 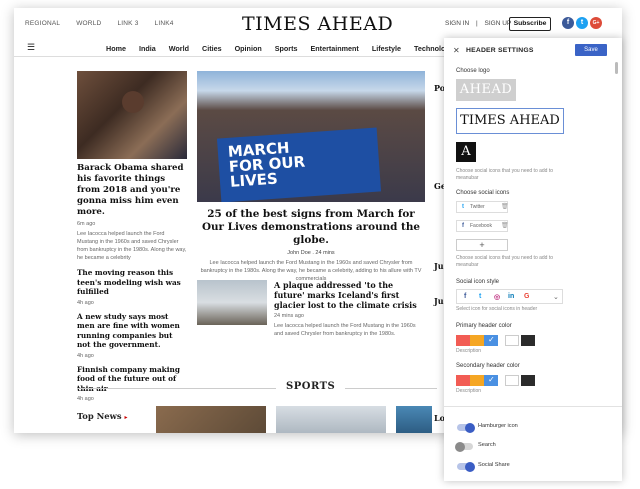 I want to click on top-link-3: LINK 3, so click(x=127, y=23).